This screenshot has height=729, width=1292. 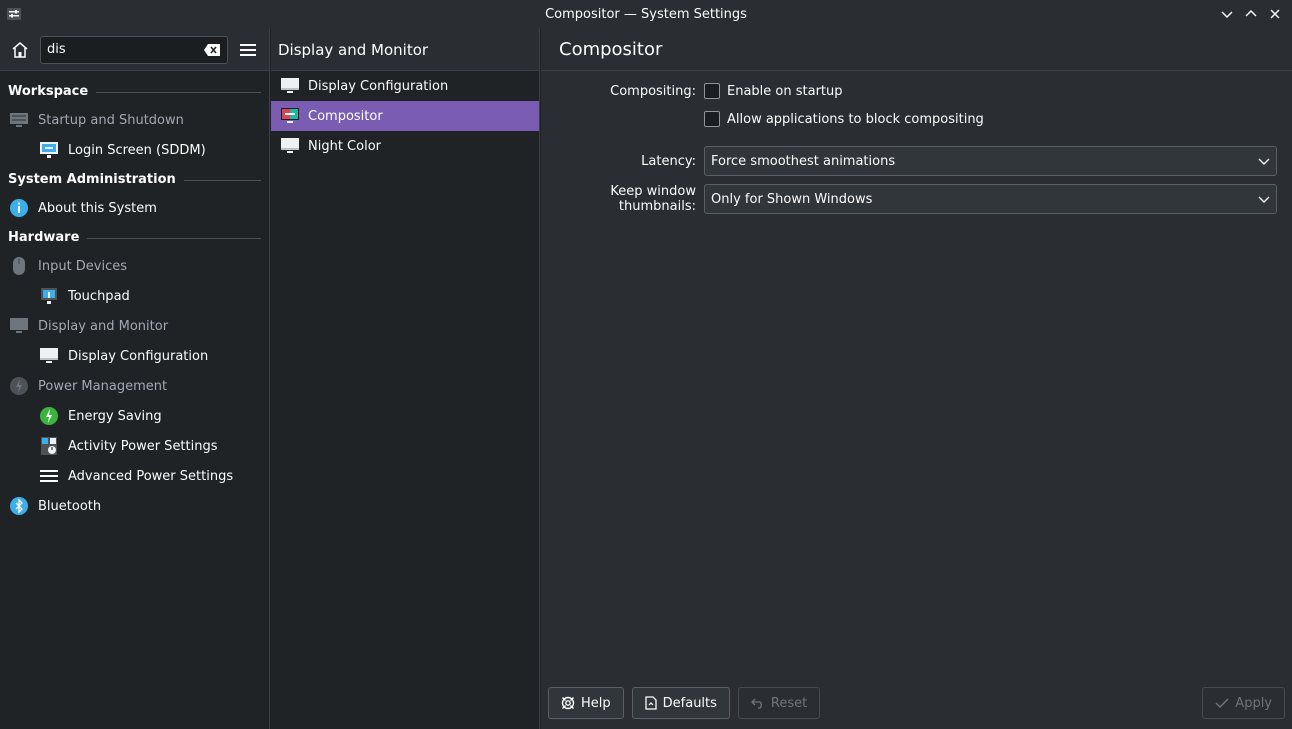 I want to click on subcategory-item-night-color: Night Color, so click(x=405, y=146).